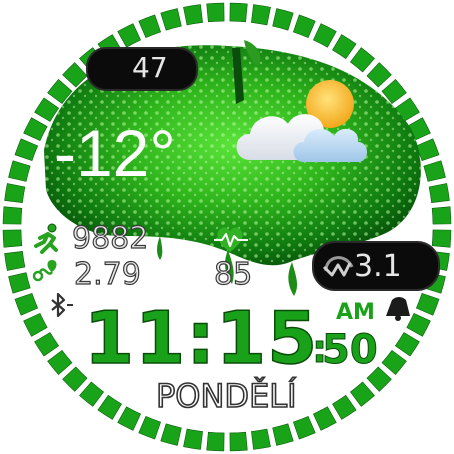  Describe the element at coordinates (46, 238) in the screenshot. I see `running-person-icon` at that location.